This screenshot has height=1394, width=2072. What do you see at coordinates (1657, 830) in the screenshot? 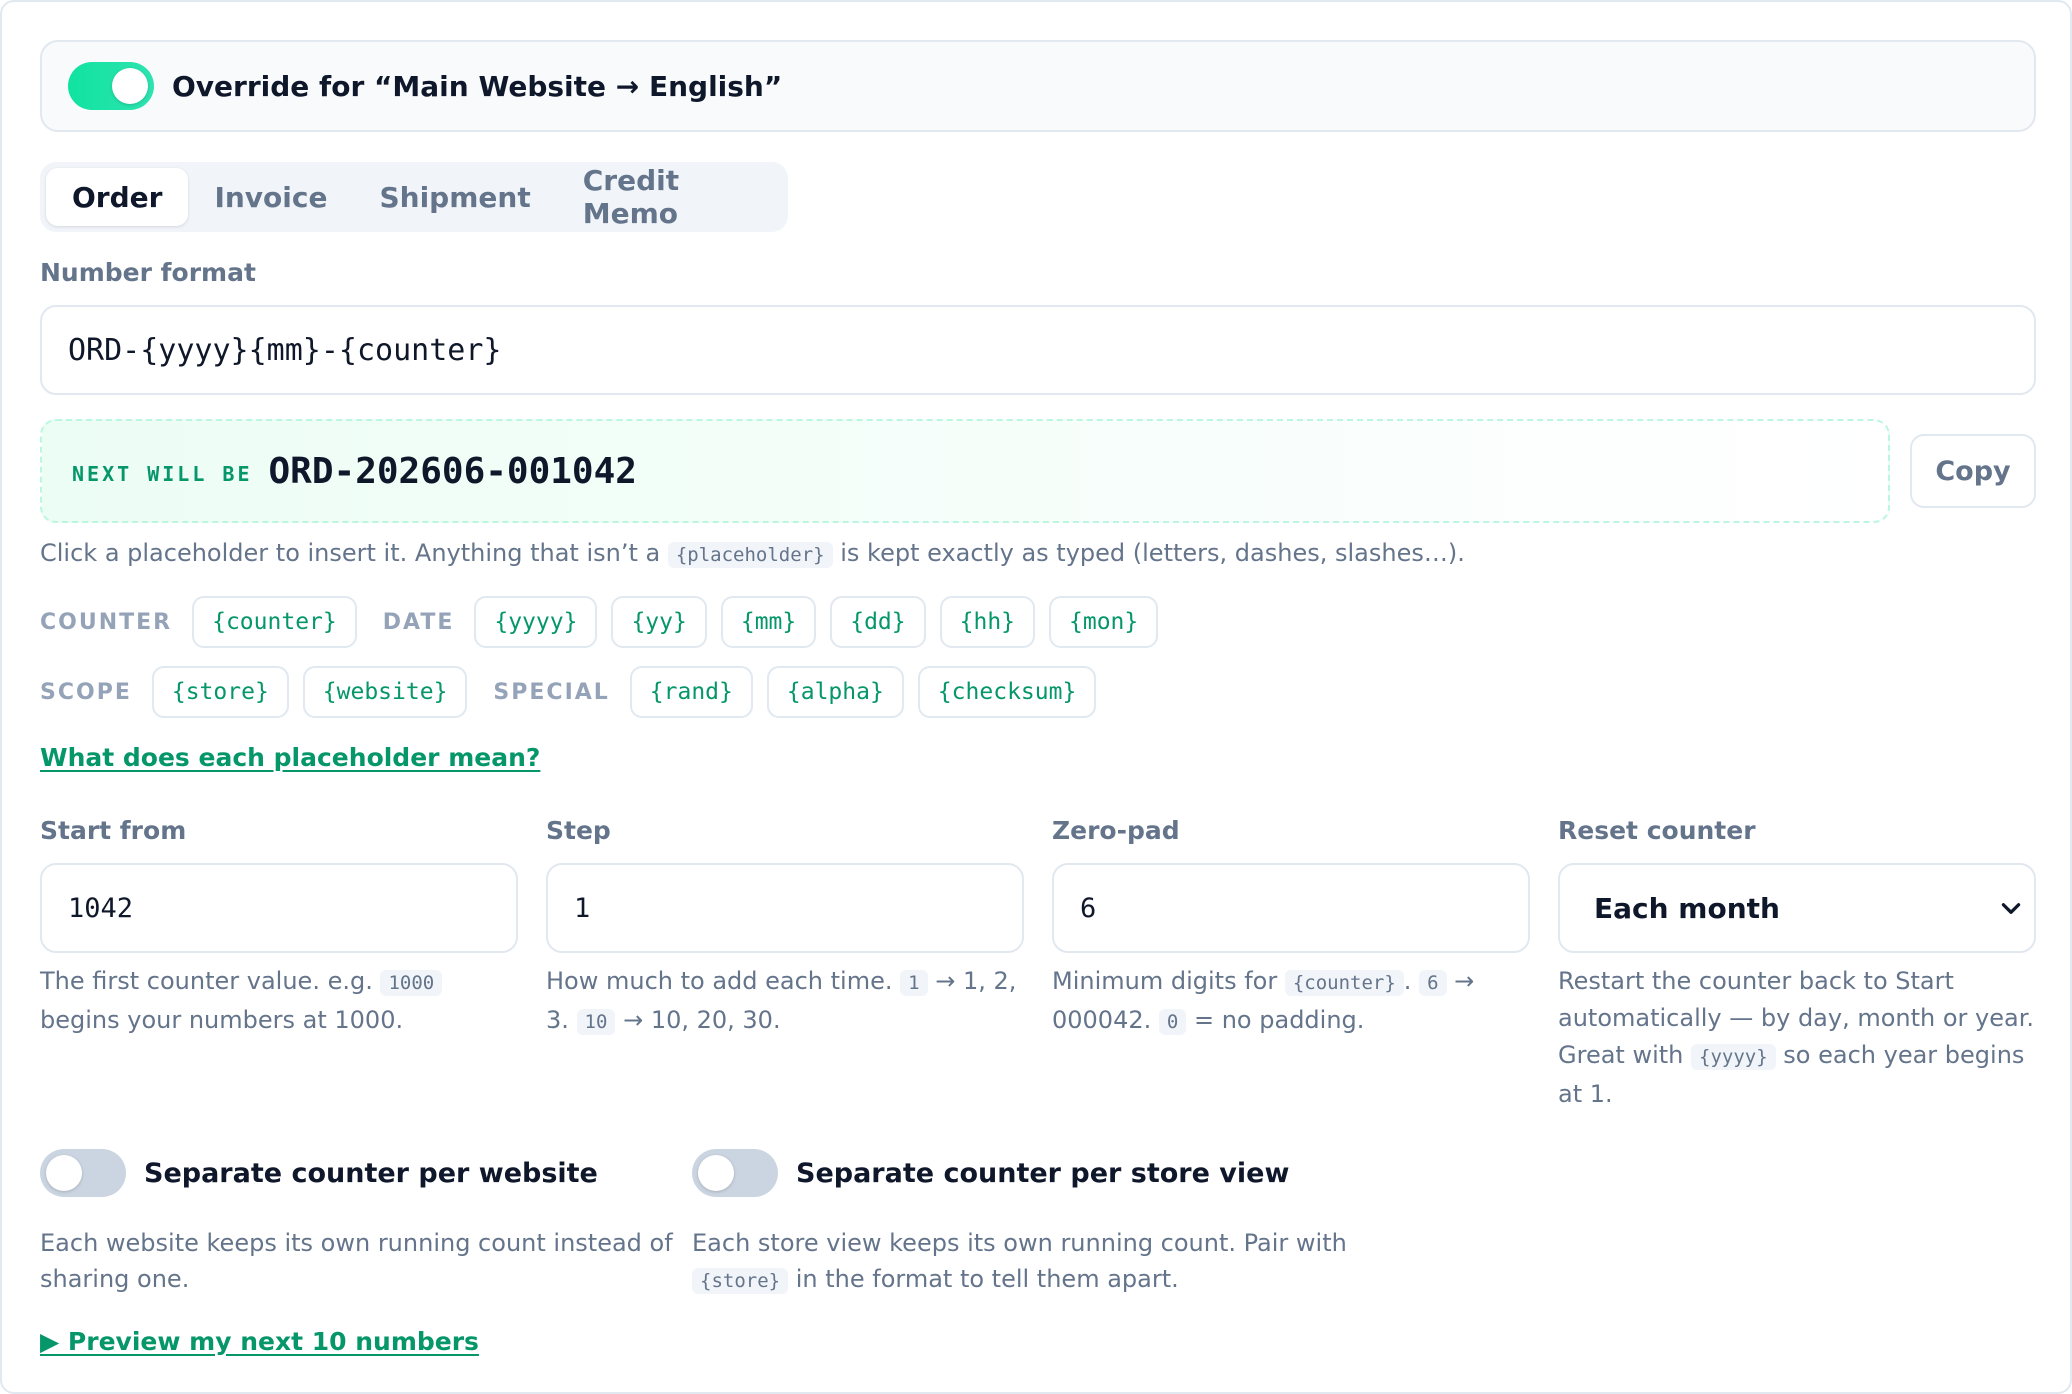
I see `reset-counter-label: Reset counter` at bounding box center [1657, 830].